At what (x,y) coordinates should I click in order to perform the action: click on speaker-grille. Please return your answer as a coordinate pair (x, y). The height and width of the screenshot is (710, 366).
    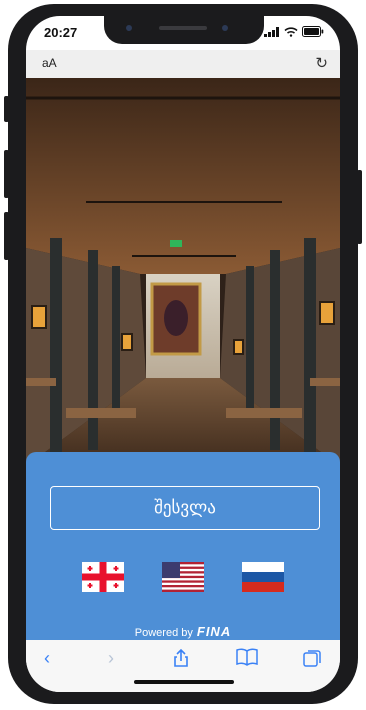
    Looking at the image, I should click on (183, 28).